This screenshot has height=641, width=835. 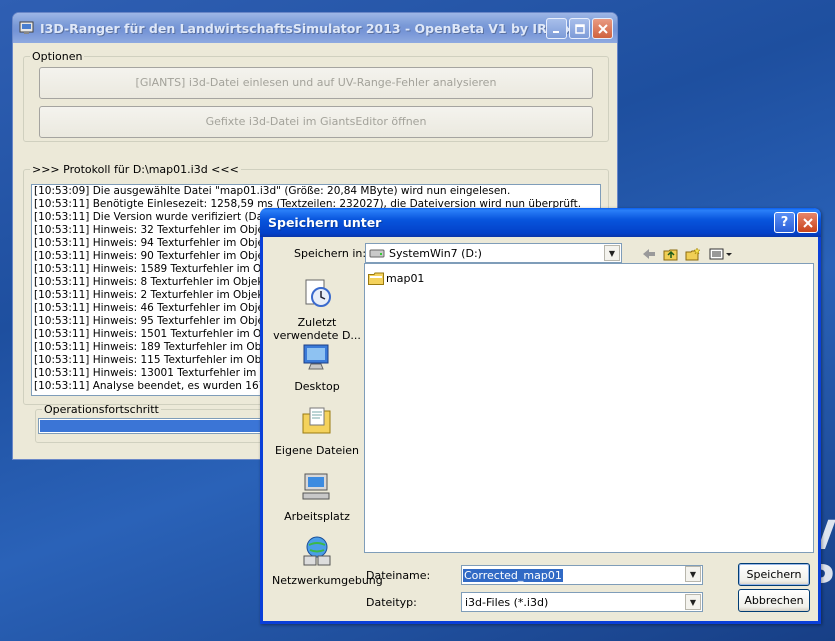 What do you see at coordinates (435, 253) in the screenshot?
I see `save-in-value: SystemWin7 (D:)` at bounding box center [435, 253].